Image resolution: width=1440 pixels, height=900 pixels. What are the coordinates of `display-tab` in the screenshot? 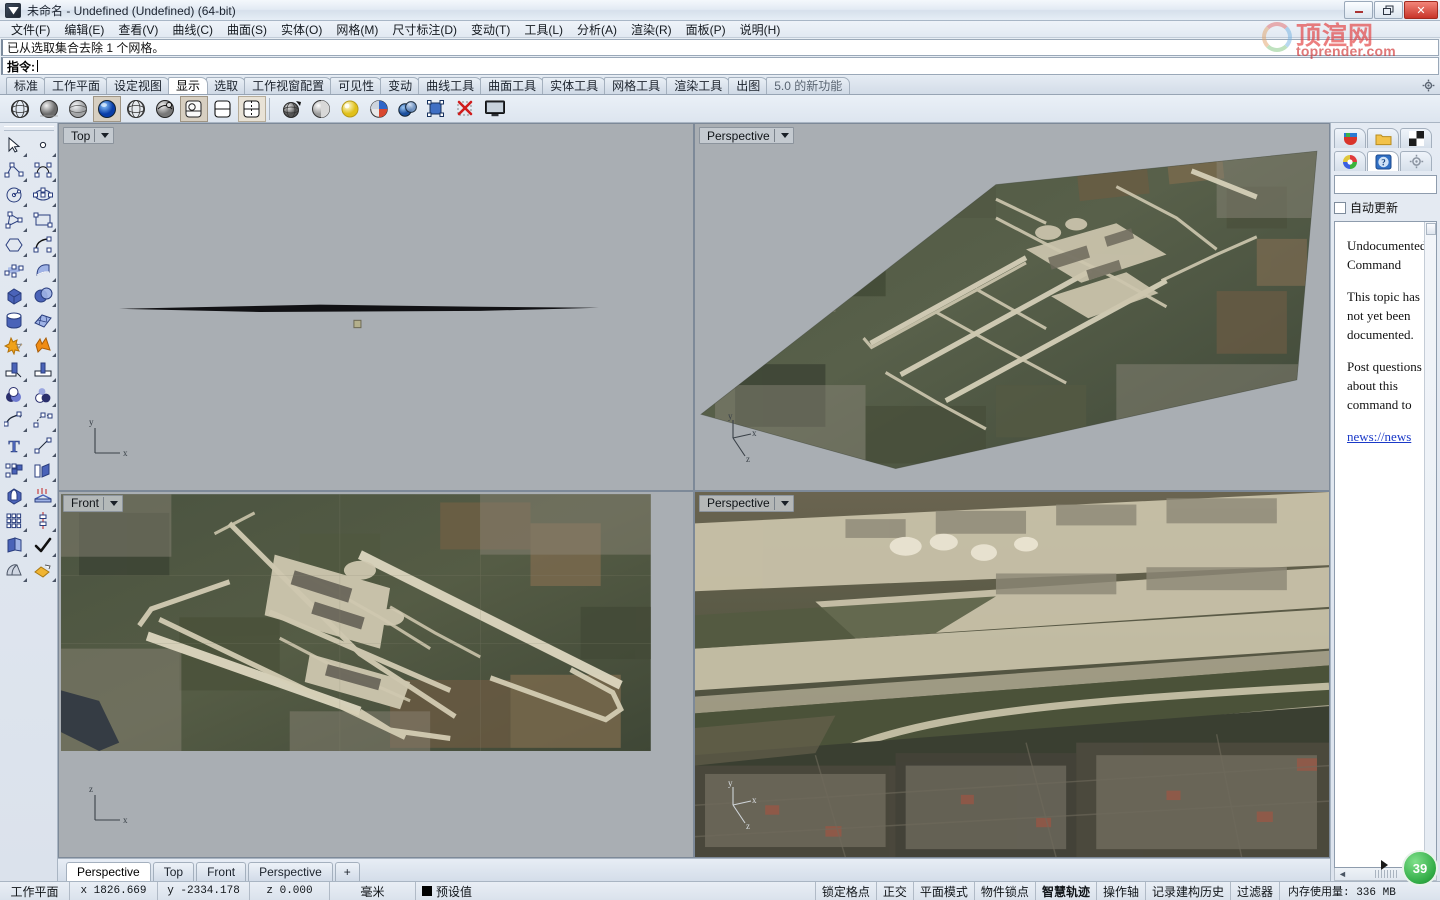 It's located at (1416, 138).